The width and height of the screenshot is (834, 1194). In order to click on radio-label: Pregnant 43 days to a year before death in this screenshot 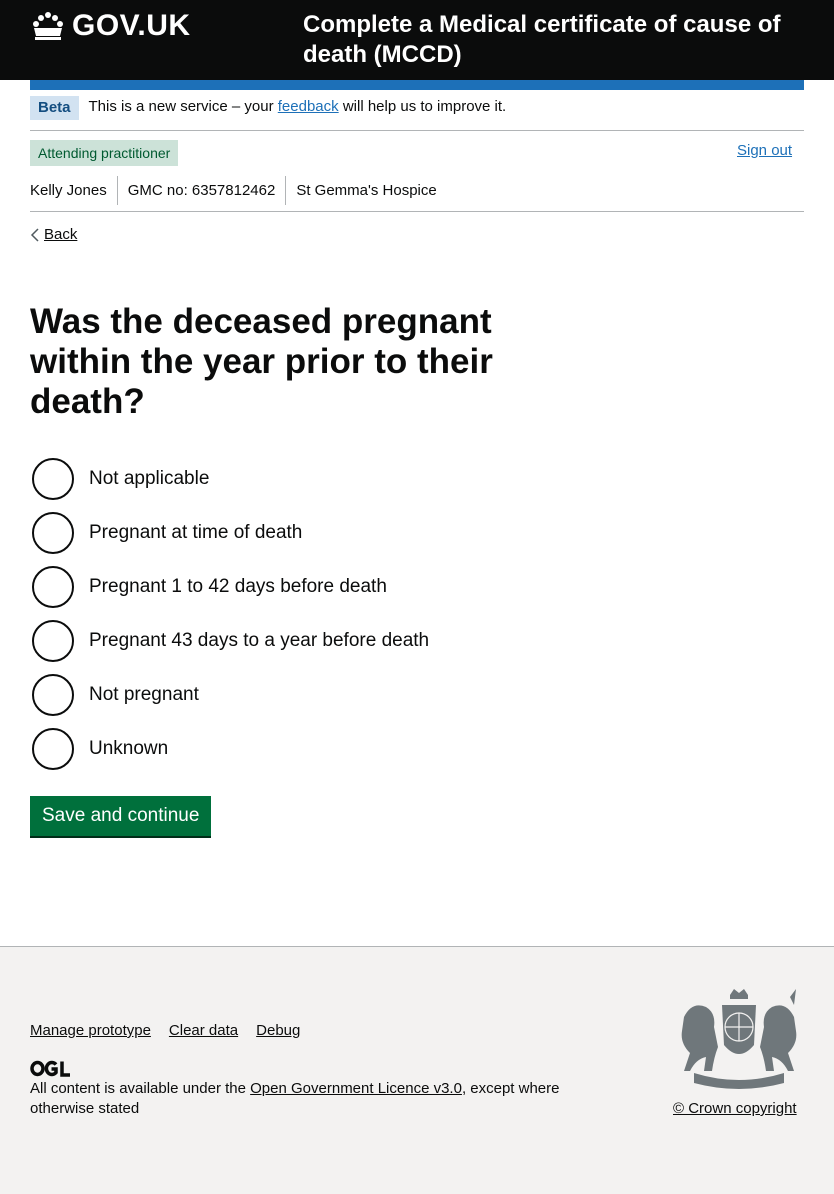, I will do `click(259, 641)`.